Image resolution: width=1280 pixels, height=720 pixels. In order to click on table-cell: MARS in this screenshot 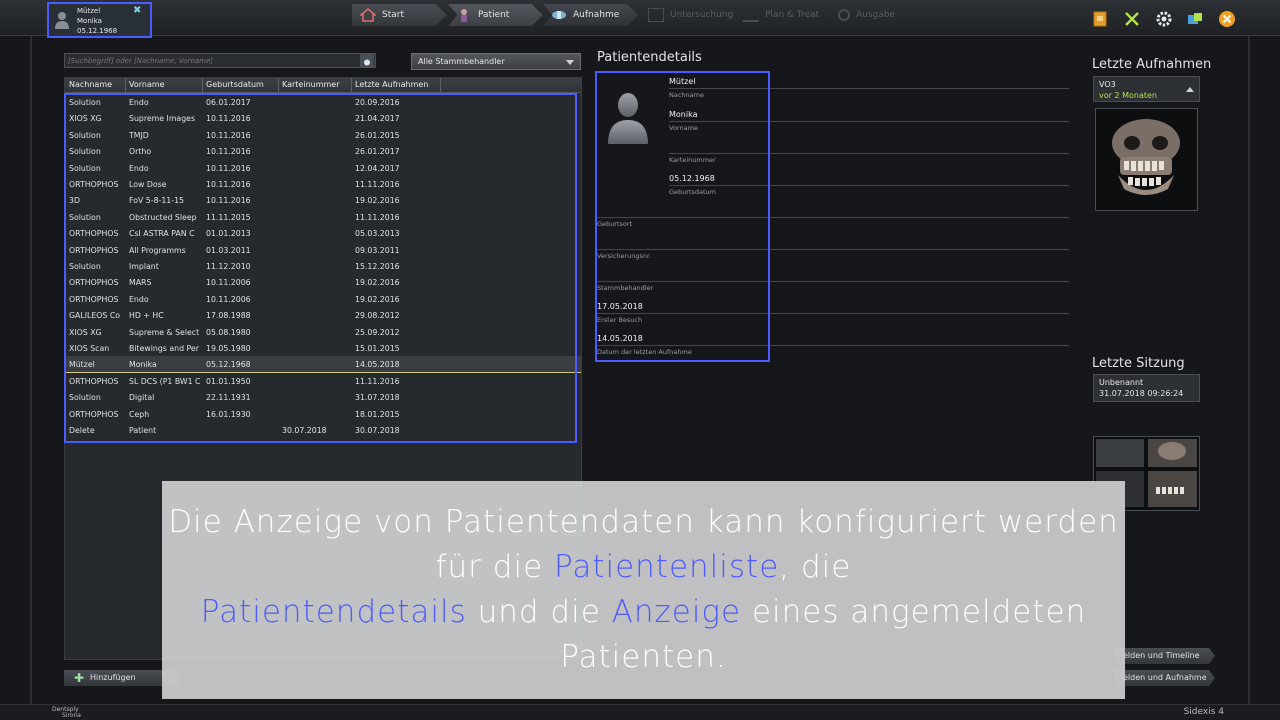, I will do `click(140, 283)`.